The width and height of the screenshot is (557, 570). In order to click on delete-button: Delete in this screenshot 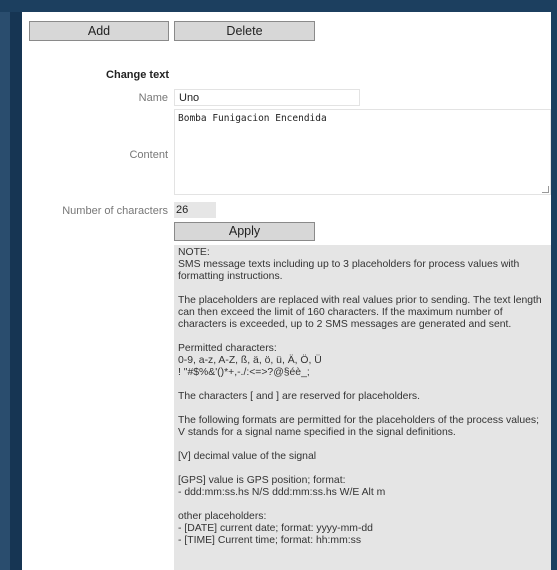, I will do `click(244, 31)`.